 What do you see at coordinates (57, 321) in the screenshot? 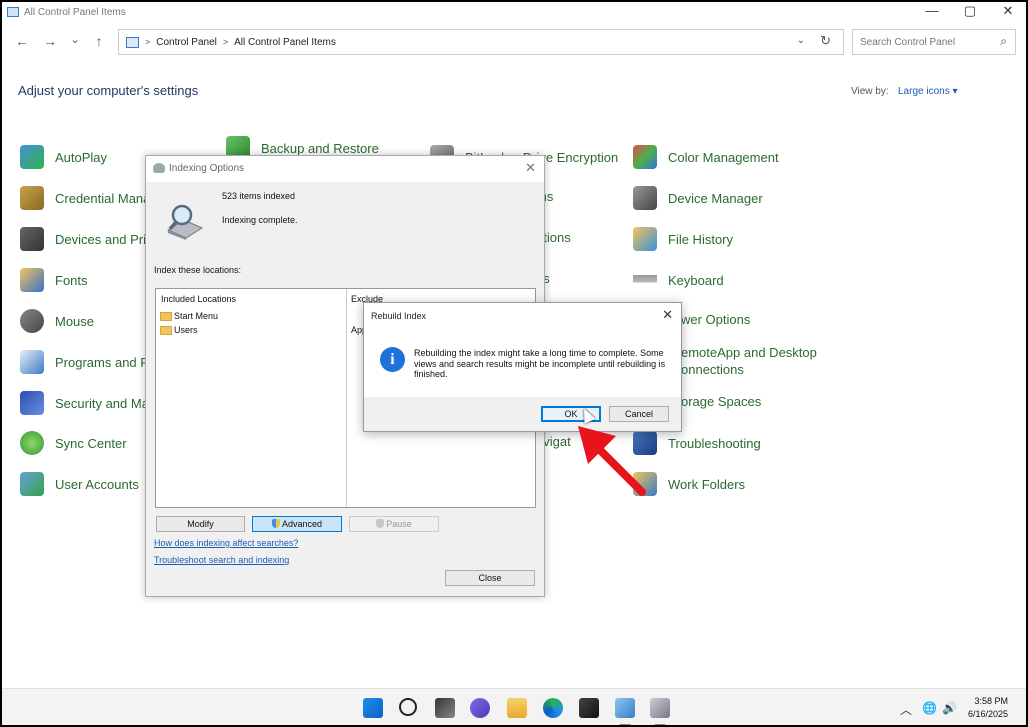
I see `cp-item-mouse: Mouse` at bounding box center [57, 321].